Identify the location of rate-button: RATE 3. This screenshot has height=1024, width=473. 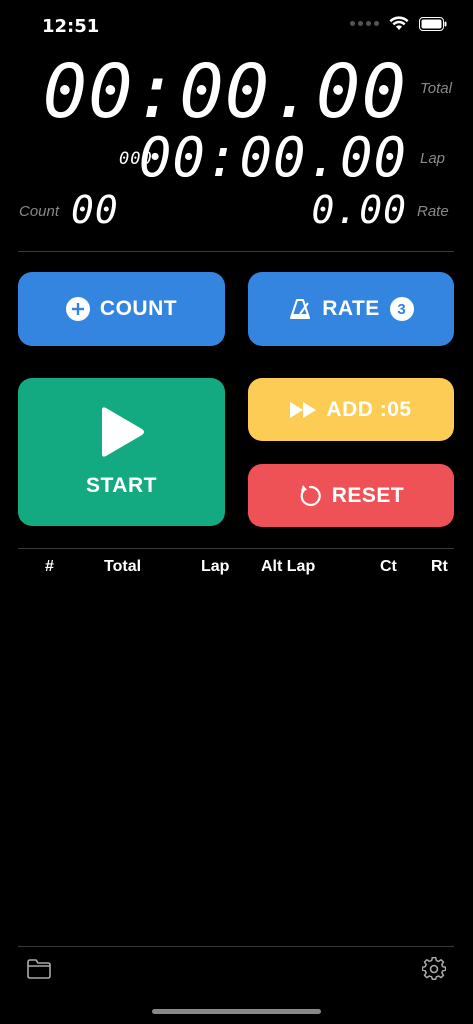
(351, 309).